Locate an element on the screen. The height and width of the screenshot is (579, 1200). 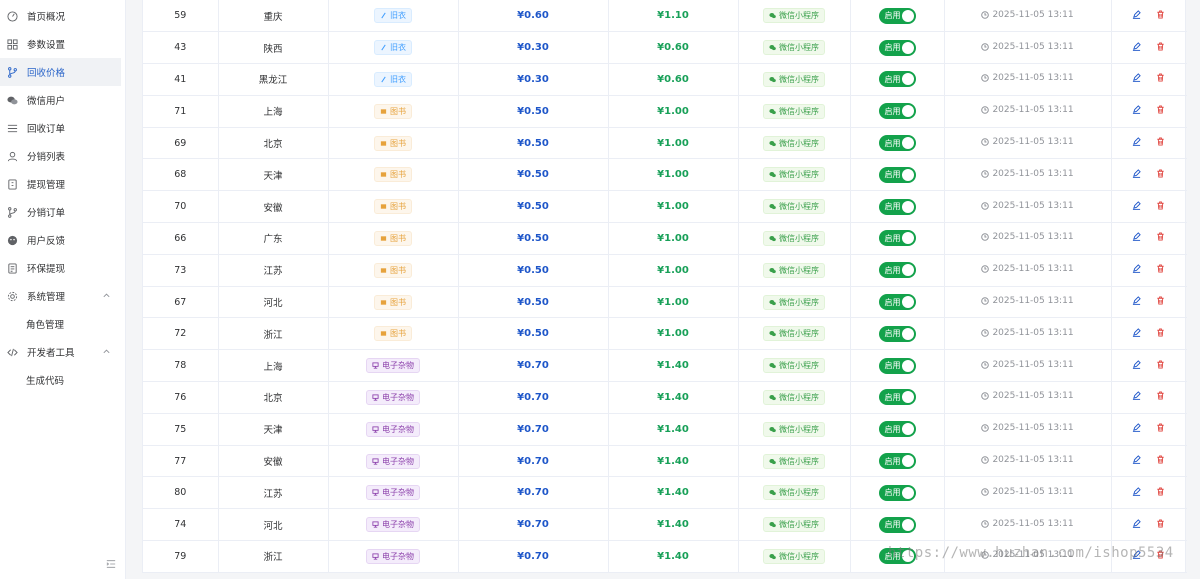
category-tag: 图书 is located at coordinates (393, 143).